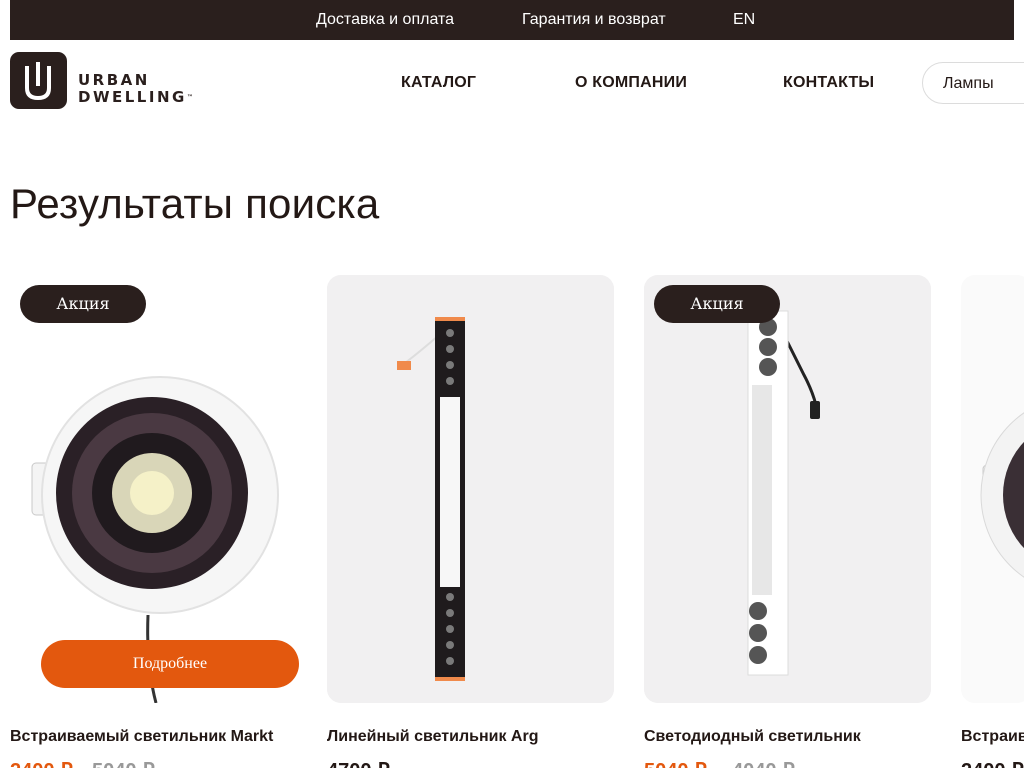  I want to click on warranty-link: Гарантия и возврат, so click(594, 20).